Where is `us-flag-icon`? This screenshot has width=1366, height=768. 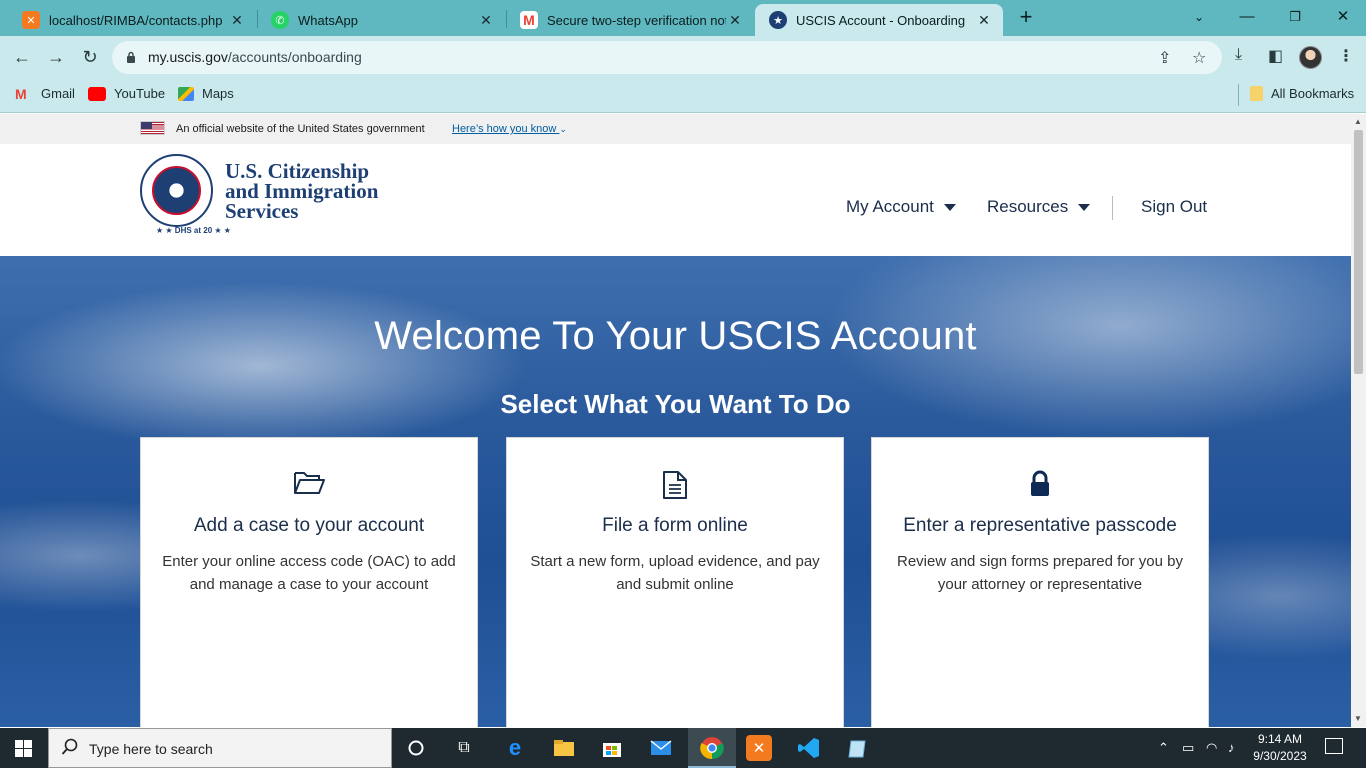
us-flag-icon is located at coordinates (152, 128).